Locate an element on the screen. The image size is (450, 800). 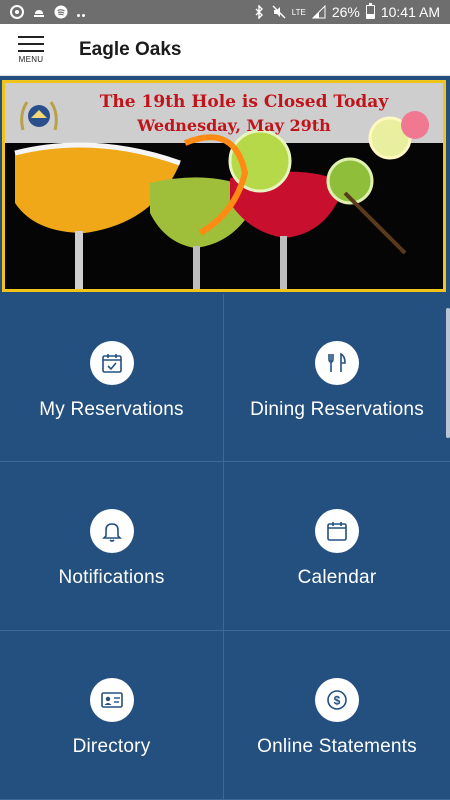
hamburger-icon is located at coordinates (31, 43).